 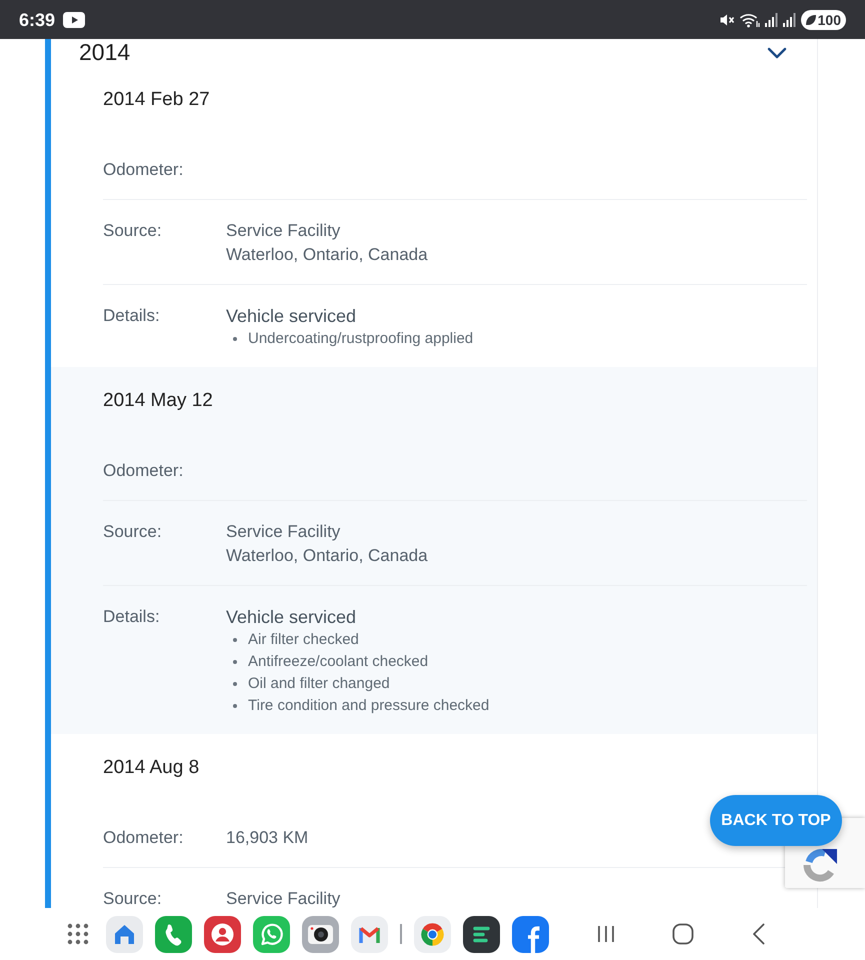 I want to click on entry-date: 2014 Feb 27, so click(x=156, y=100).